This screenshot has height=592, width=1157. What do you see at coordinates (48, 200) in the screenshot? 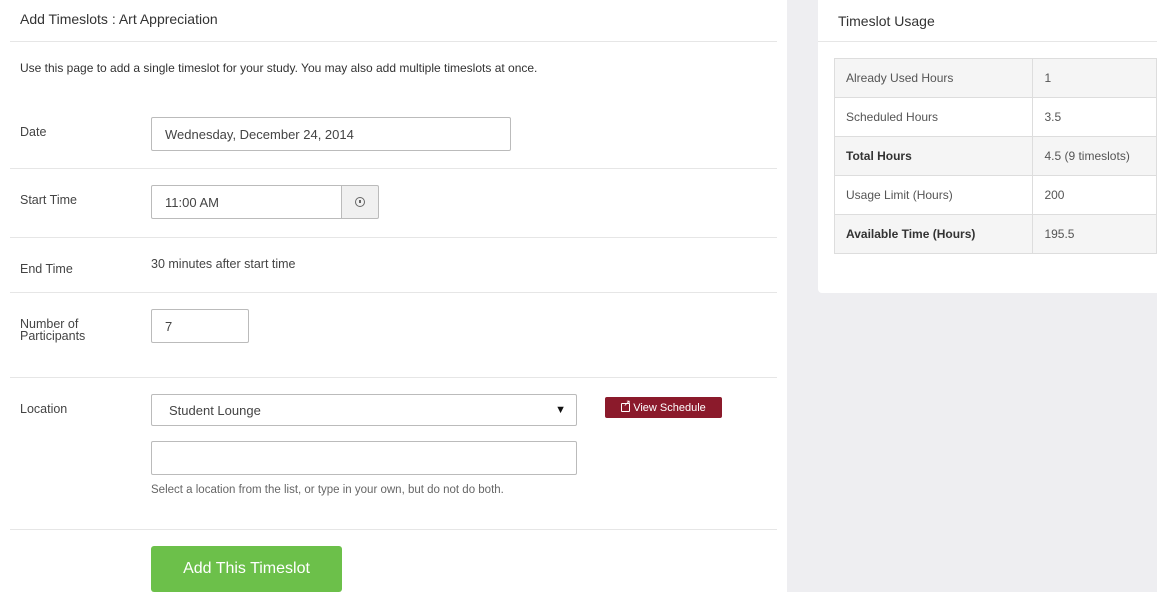
I see `start-time-label: Start Time` at bounding box center [48, 200].